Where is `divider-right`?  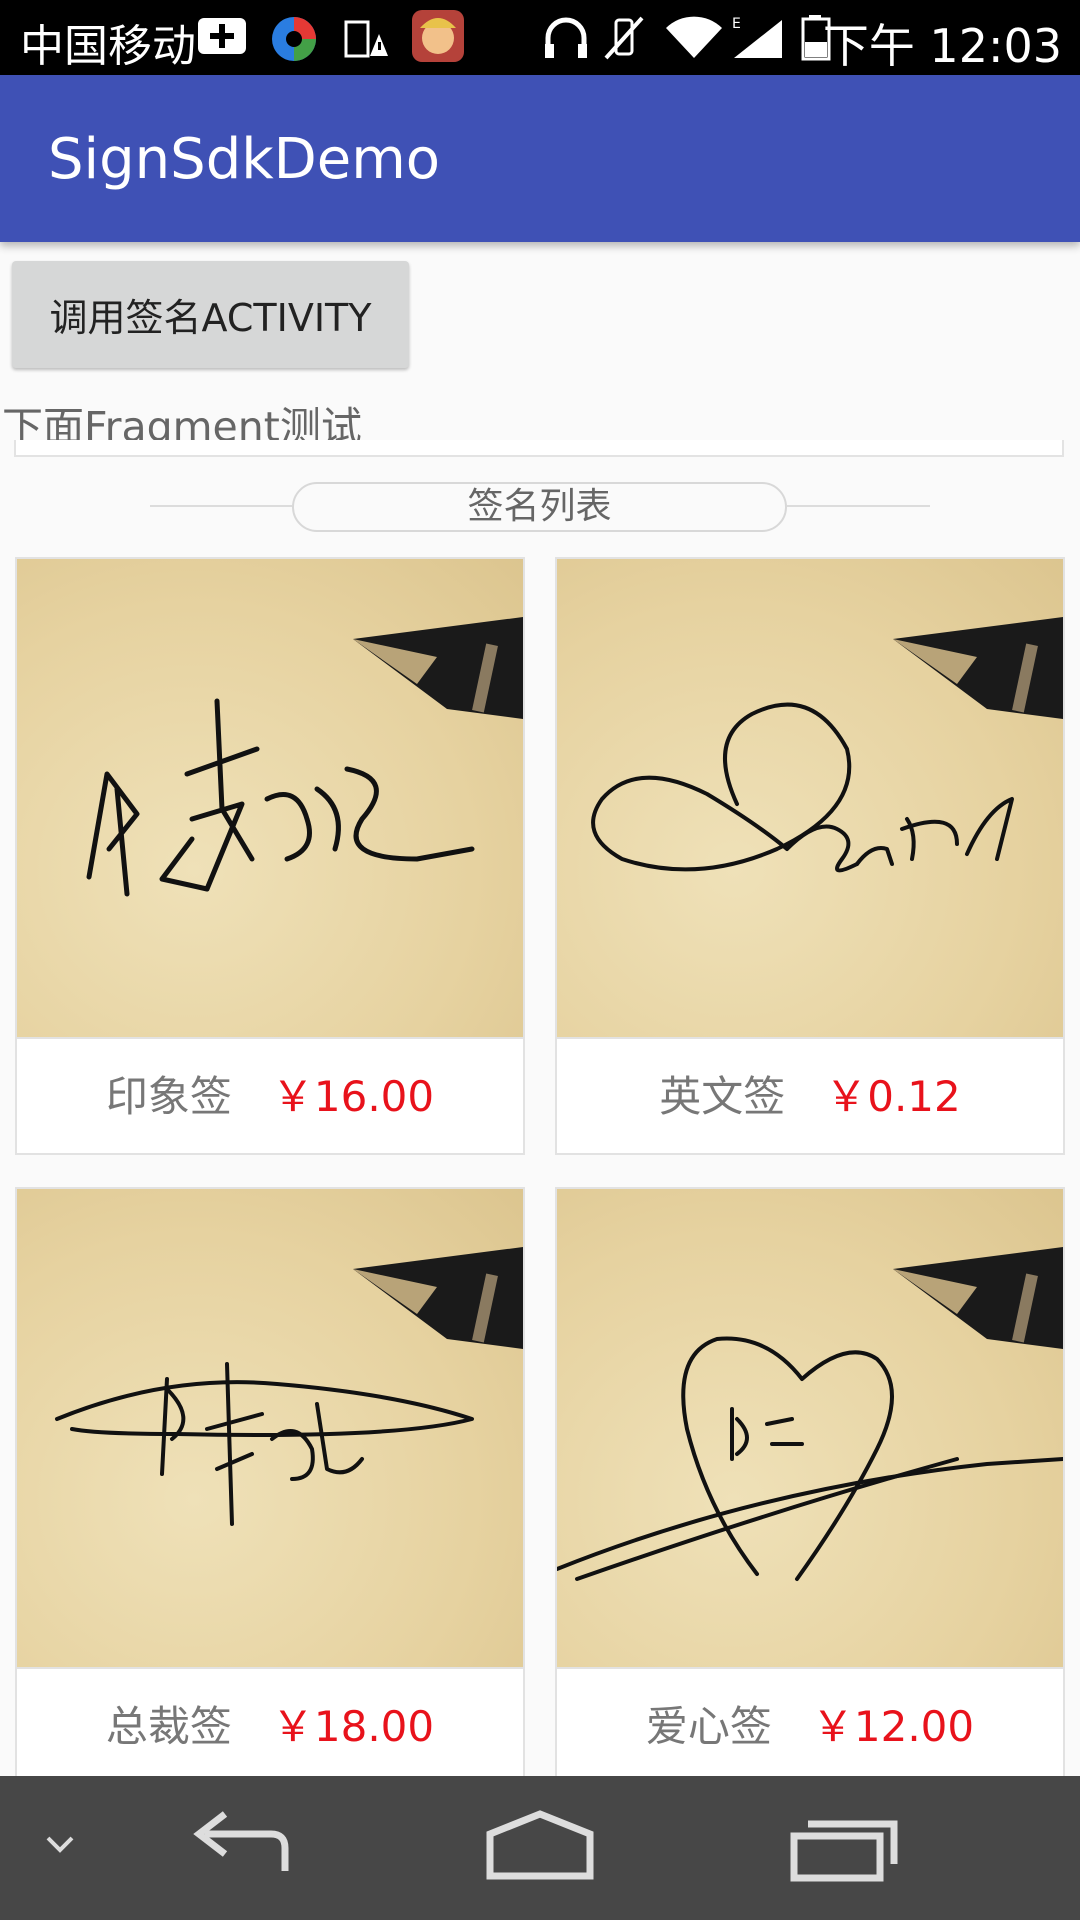 divider-right is located at coordinates (858, 506).